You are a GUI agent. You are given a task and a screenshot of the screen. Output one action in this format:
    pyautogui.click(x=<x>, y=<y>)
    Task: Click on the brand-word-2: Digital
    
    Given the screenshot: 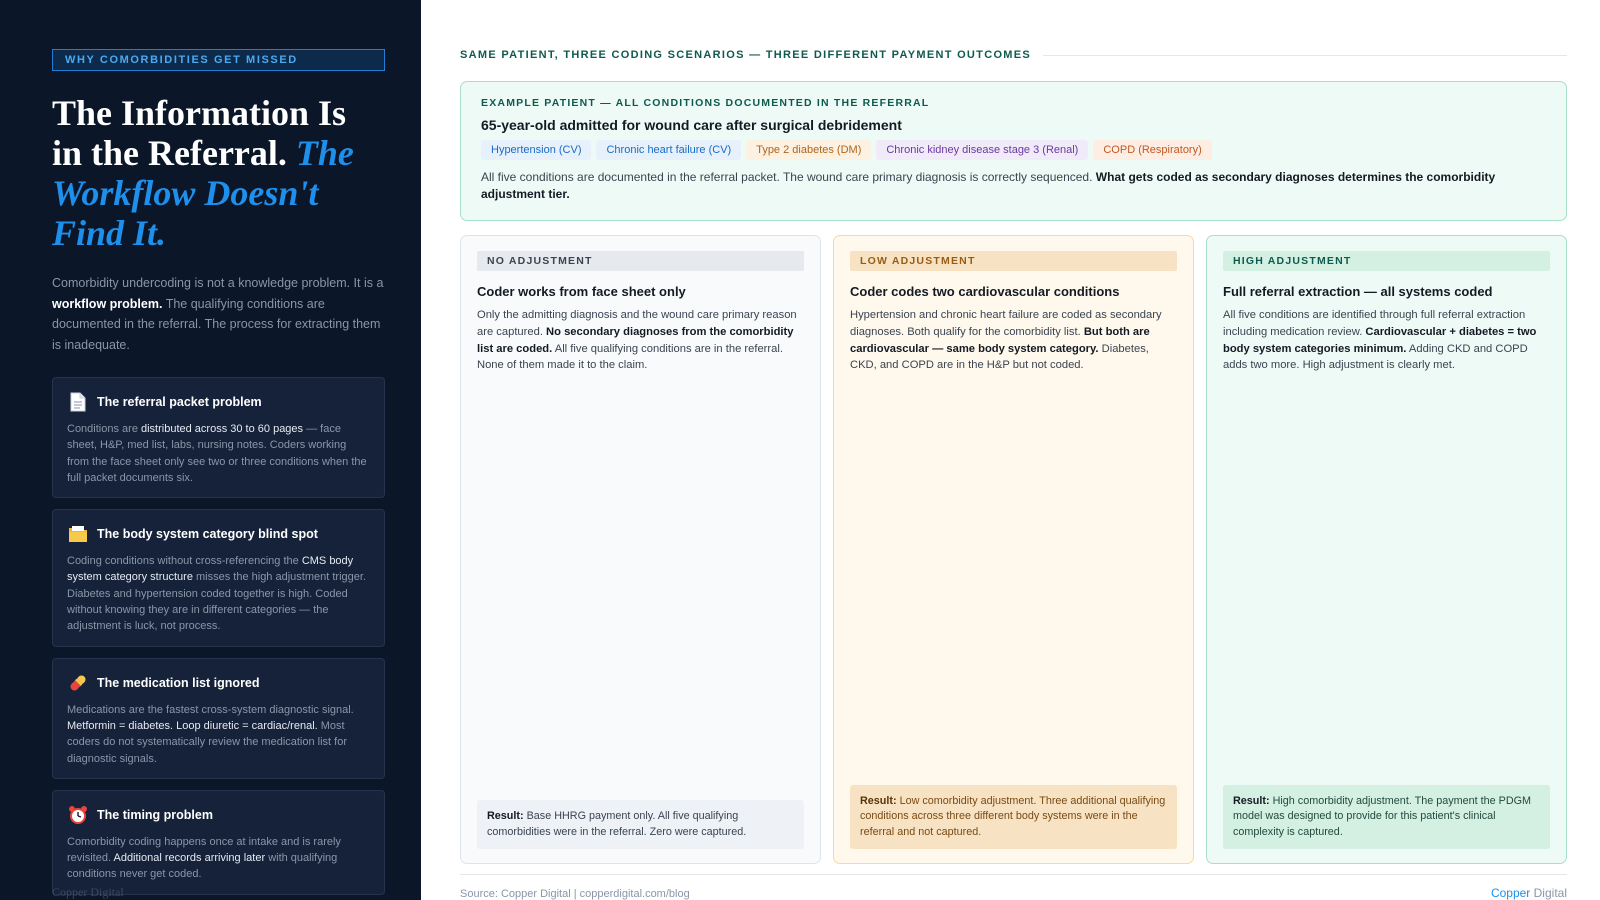 What is the action you would take?
    pyautogui.click(x=1550, y=893)
    